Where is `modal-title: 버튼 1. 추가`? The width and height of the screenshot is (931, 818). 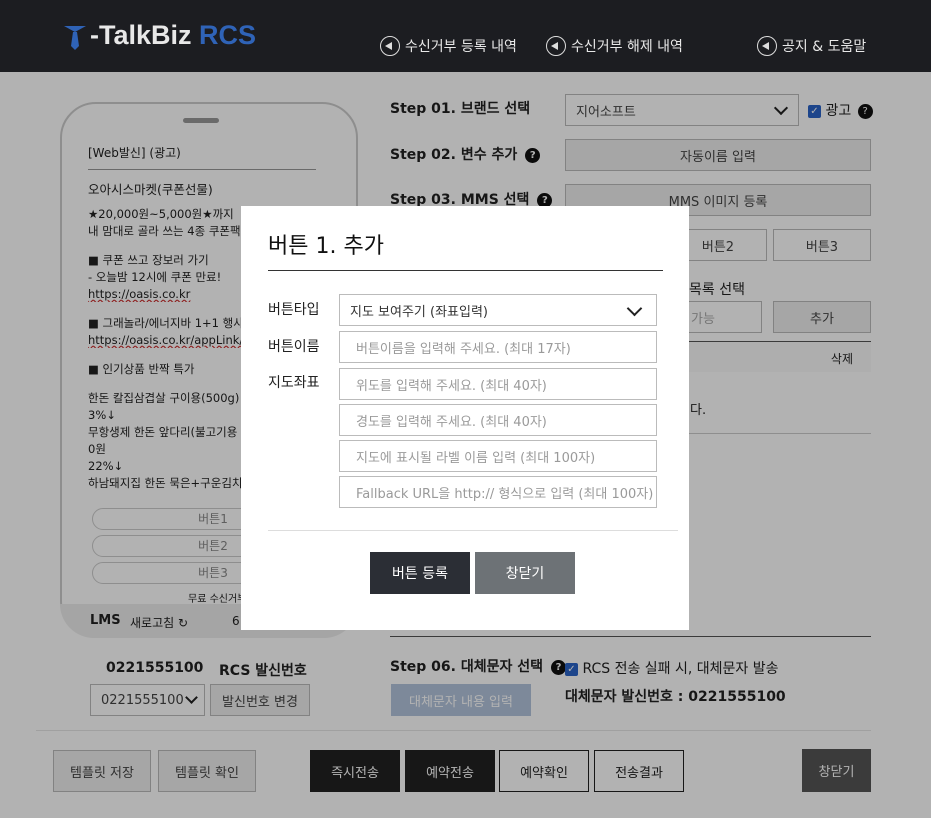
modal-title: 버튼 1. 추가 is located at coordinates (326, 246).